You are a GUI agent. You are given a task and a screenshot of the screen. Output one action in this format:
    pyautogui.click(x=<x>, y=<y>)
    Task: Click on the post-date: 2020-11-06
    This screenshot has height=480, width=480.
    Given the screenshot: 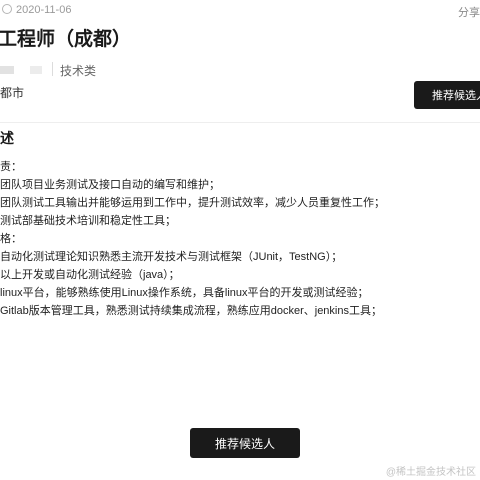 What is the action you would take?
    pyautogui.click(x=36, y=10)
    